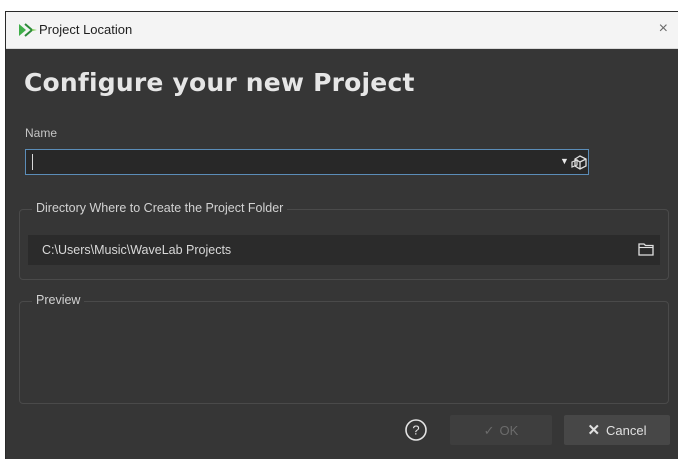 This screenshot has width=678, height=459. What do you see at coordinates (580, 162) in the screenshot?
I see `cube-browse-icon` at bounding box center [580, 162].